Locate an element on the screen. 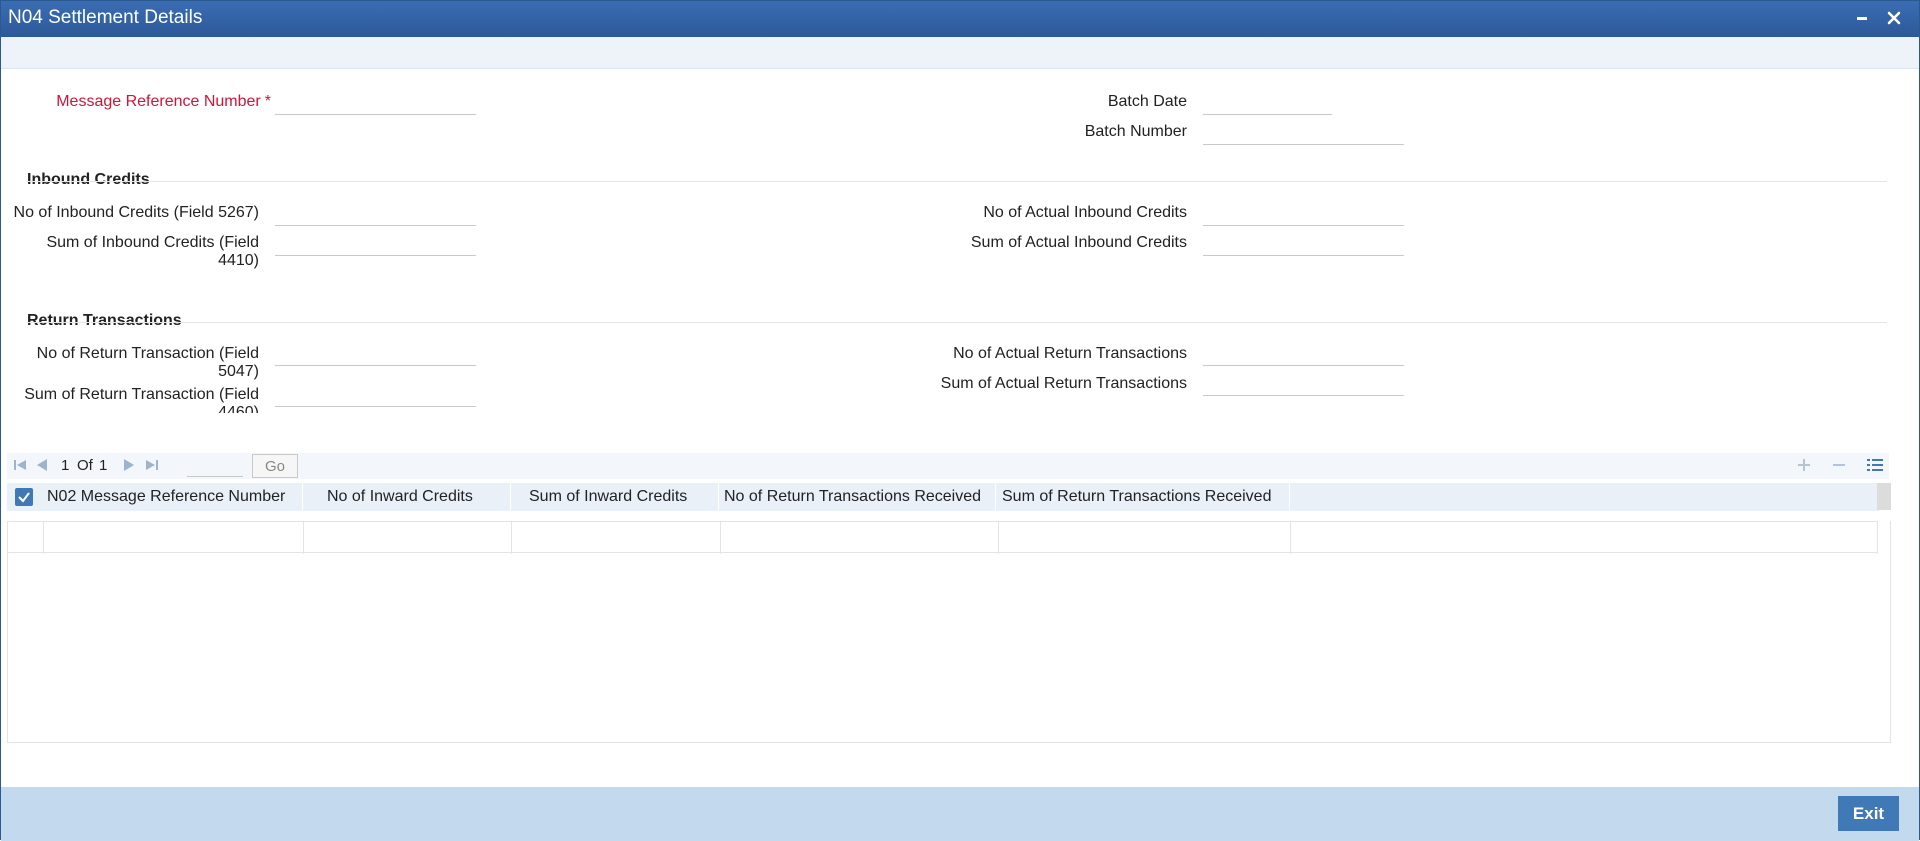  window-title: N04 Settlement Details is located at coordinates (105, 17).